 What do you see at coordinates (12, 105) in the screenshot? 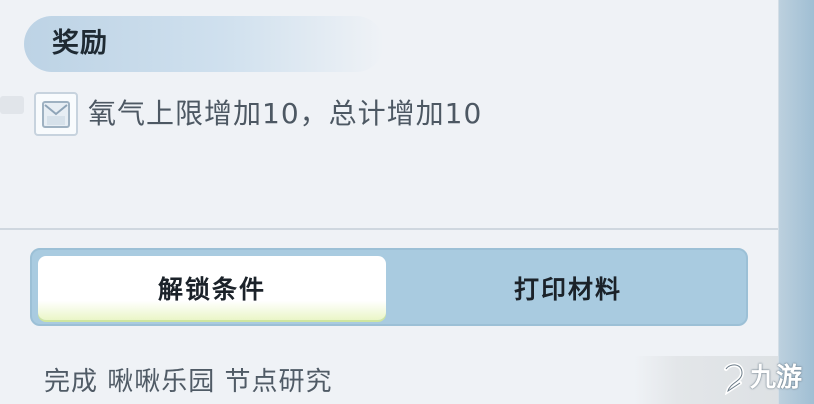
I see `faded-background-mark` at bounding box center [12, 105].